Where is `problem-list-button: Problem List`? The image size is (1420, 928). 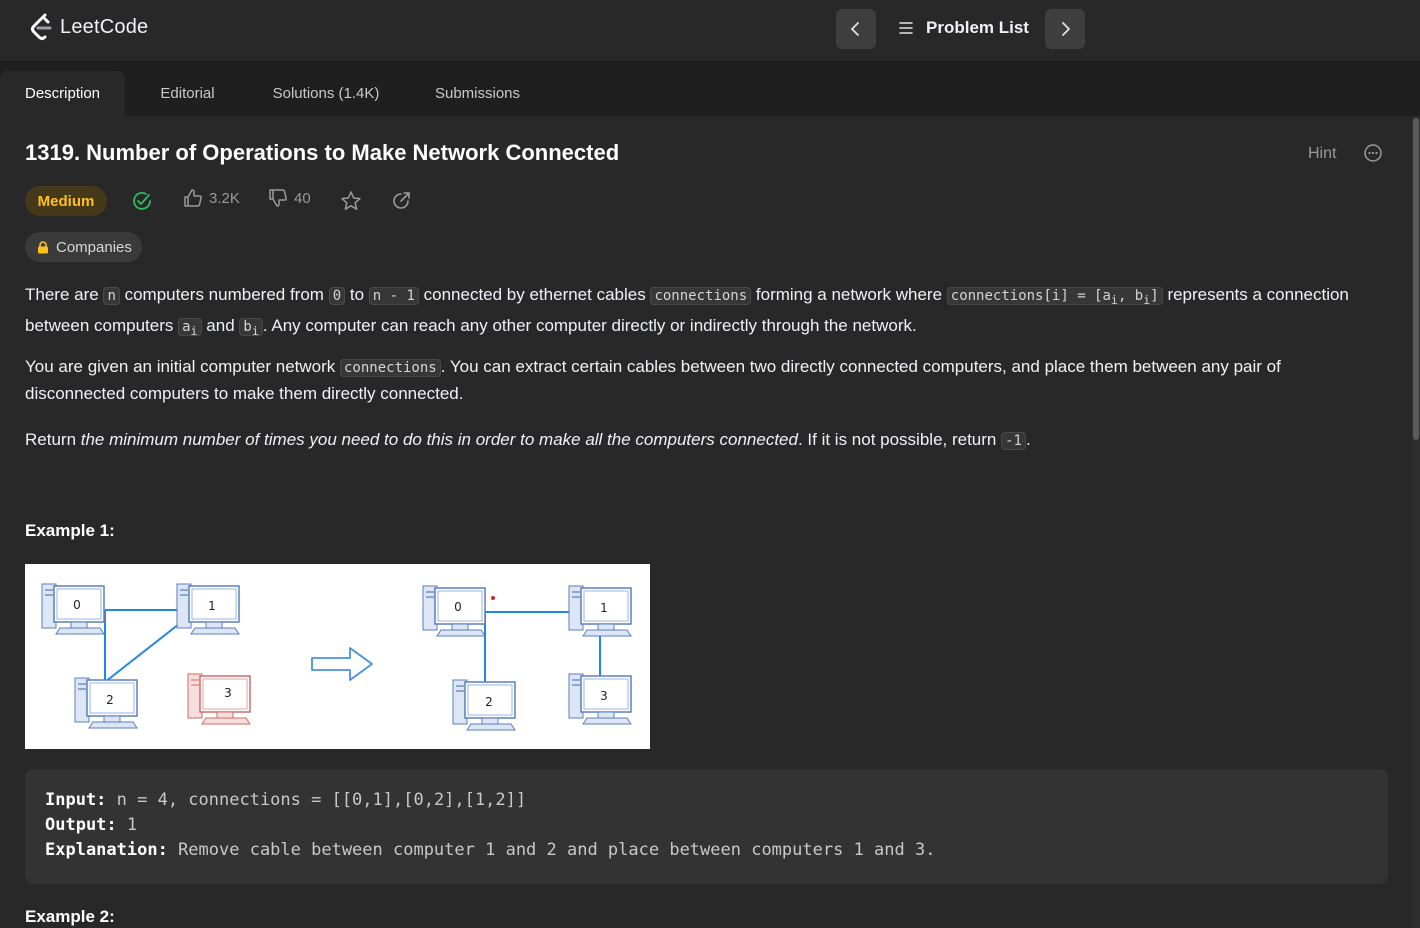
problem-list-button: Problem List is located at coordinates (963, 28).